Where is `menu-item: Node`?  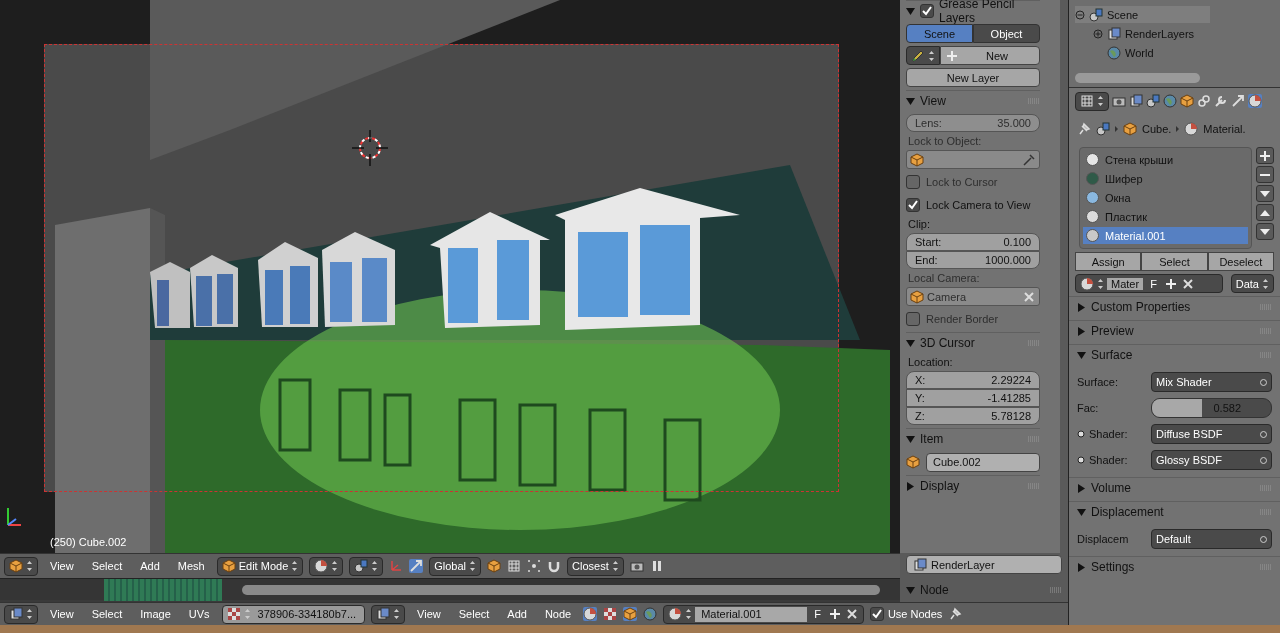 menu-item: Node is located at coordinates (558, 614).